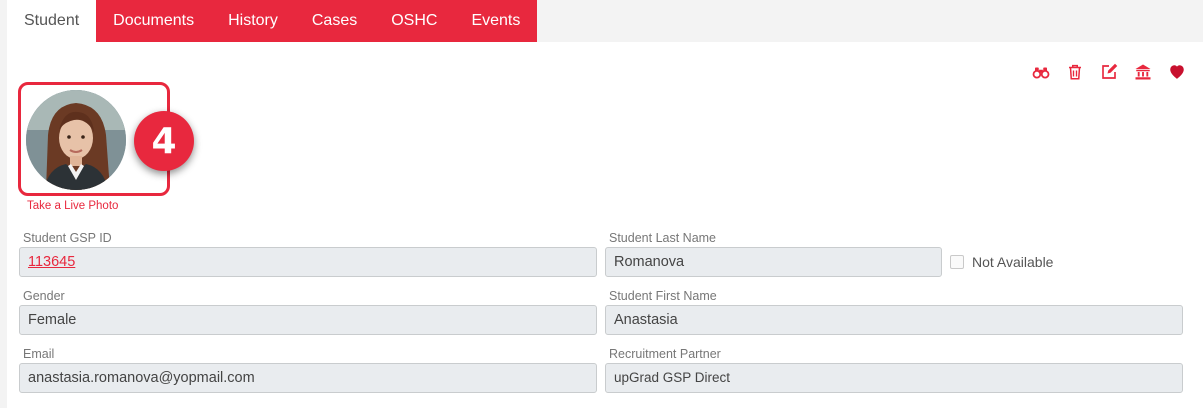 The width and height of the screenshot is (1203, 408). I want to click on step-badge: 4, so click(164, 141).